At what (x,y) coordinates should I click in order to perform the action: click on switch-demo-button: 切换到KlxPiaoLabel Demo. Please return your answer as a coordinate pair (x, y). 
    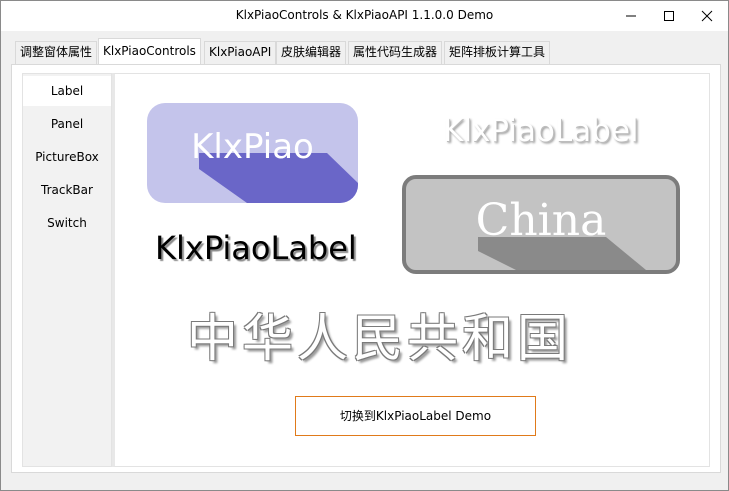
    Looking at the image, I should click on (415, 416).